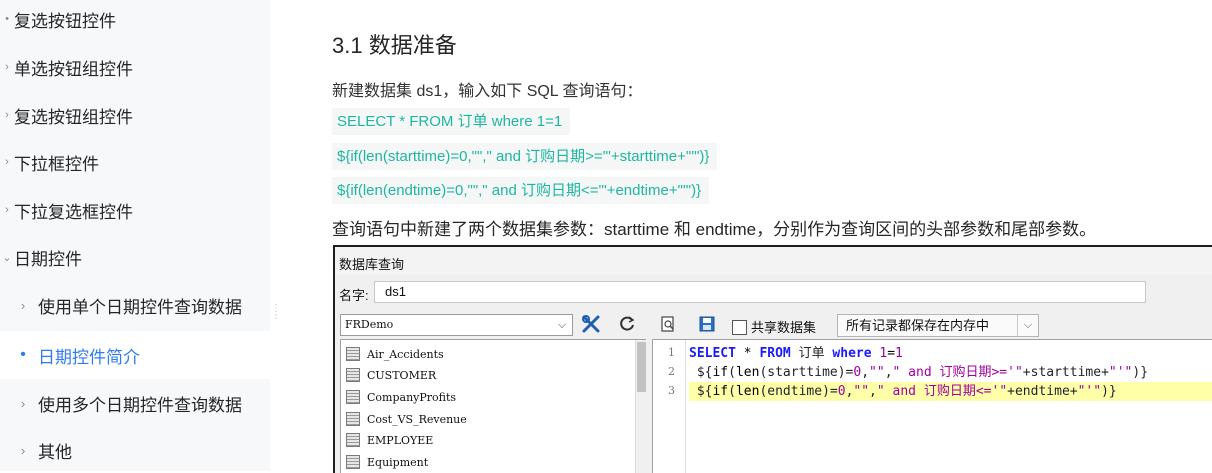  Describe the element at coordinates (140, 405) in the screenshot. I see `sidebar-item-label: 使用多个日期控件查询数据` at that location.